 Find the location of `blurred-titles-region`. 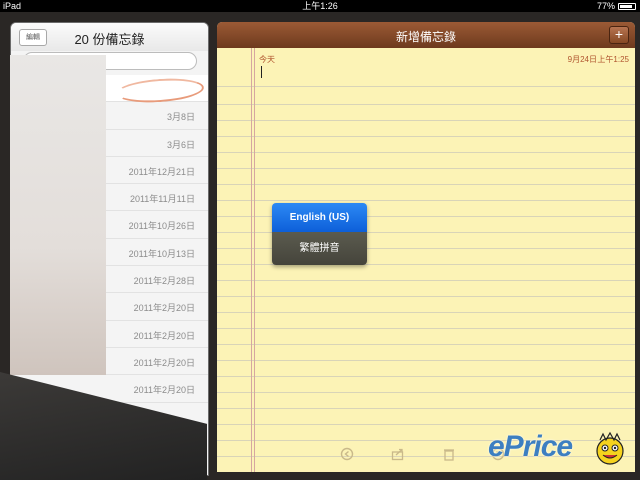

blurred-titles-region is located at coordinates (58, 215).